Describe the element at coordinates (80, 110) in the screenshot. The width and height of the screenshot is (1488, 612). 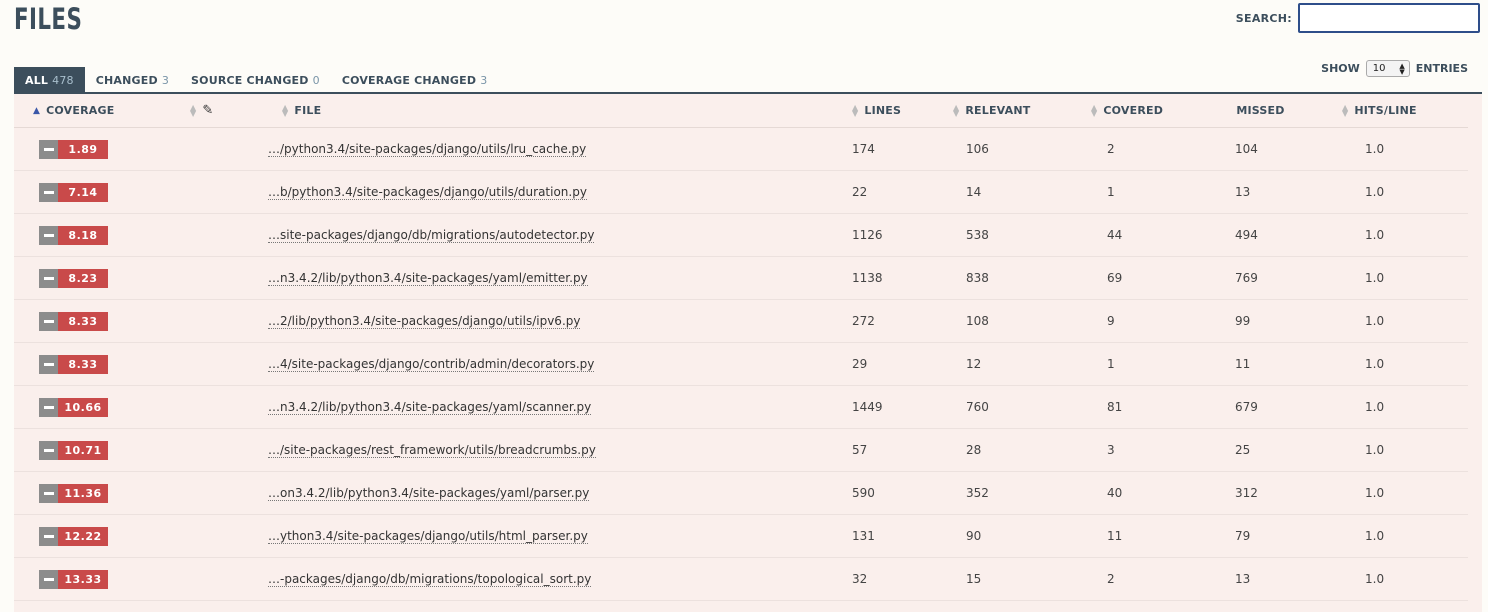
I see `column-label: COVERAGE` at that location.